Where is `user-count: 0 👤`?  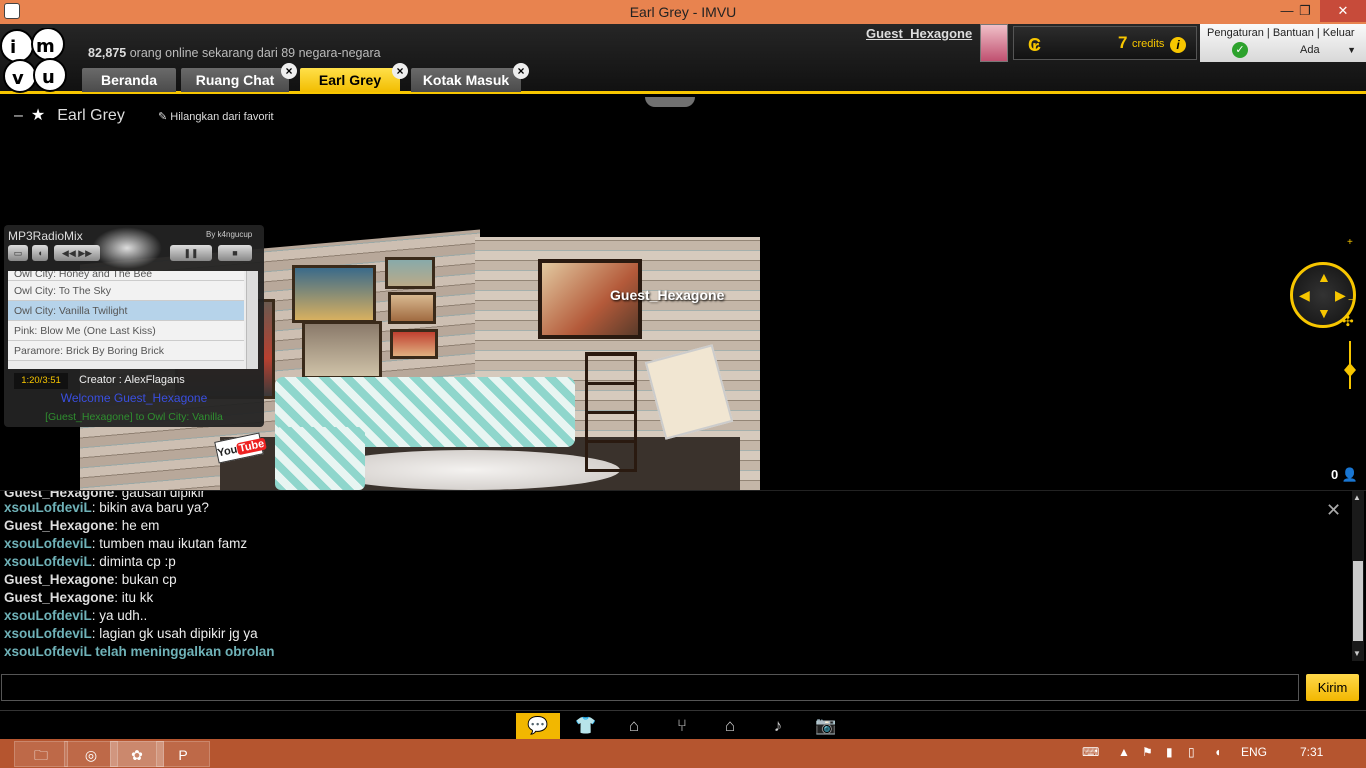 user-count: 0 👤 is located at coordinates (1344, 475).